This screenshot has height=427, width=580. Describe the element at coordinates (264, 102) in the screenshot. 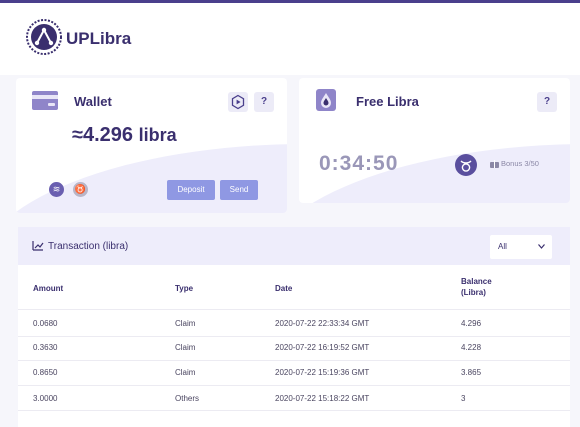

I see `wallet-help-button: ?` at that location.